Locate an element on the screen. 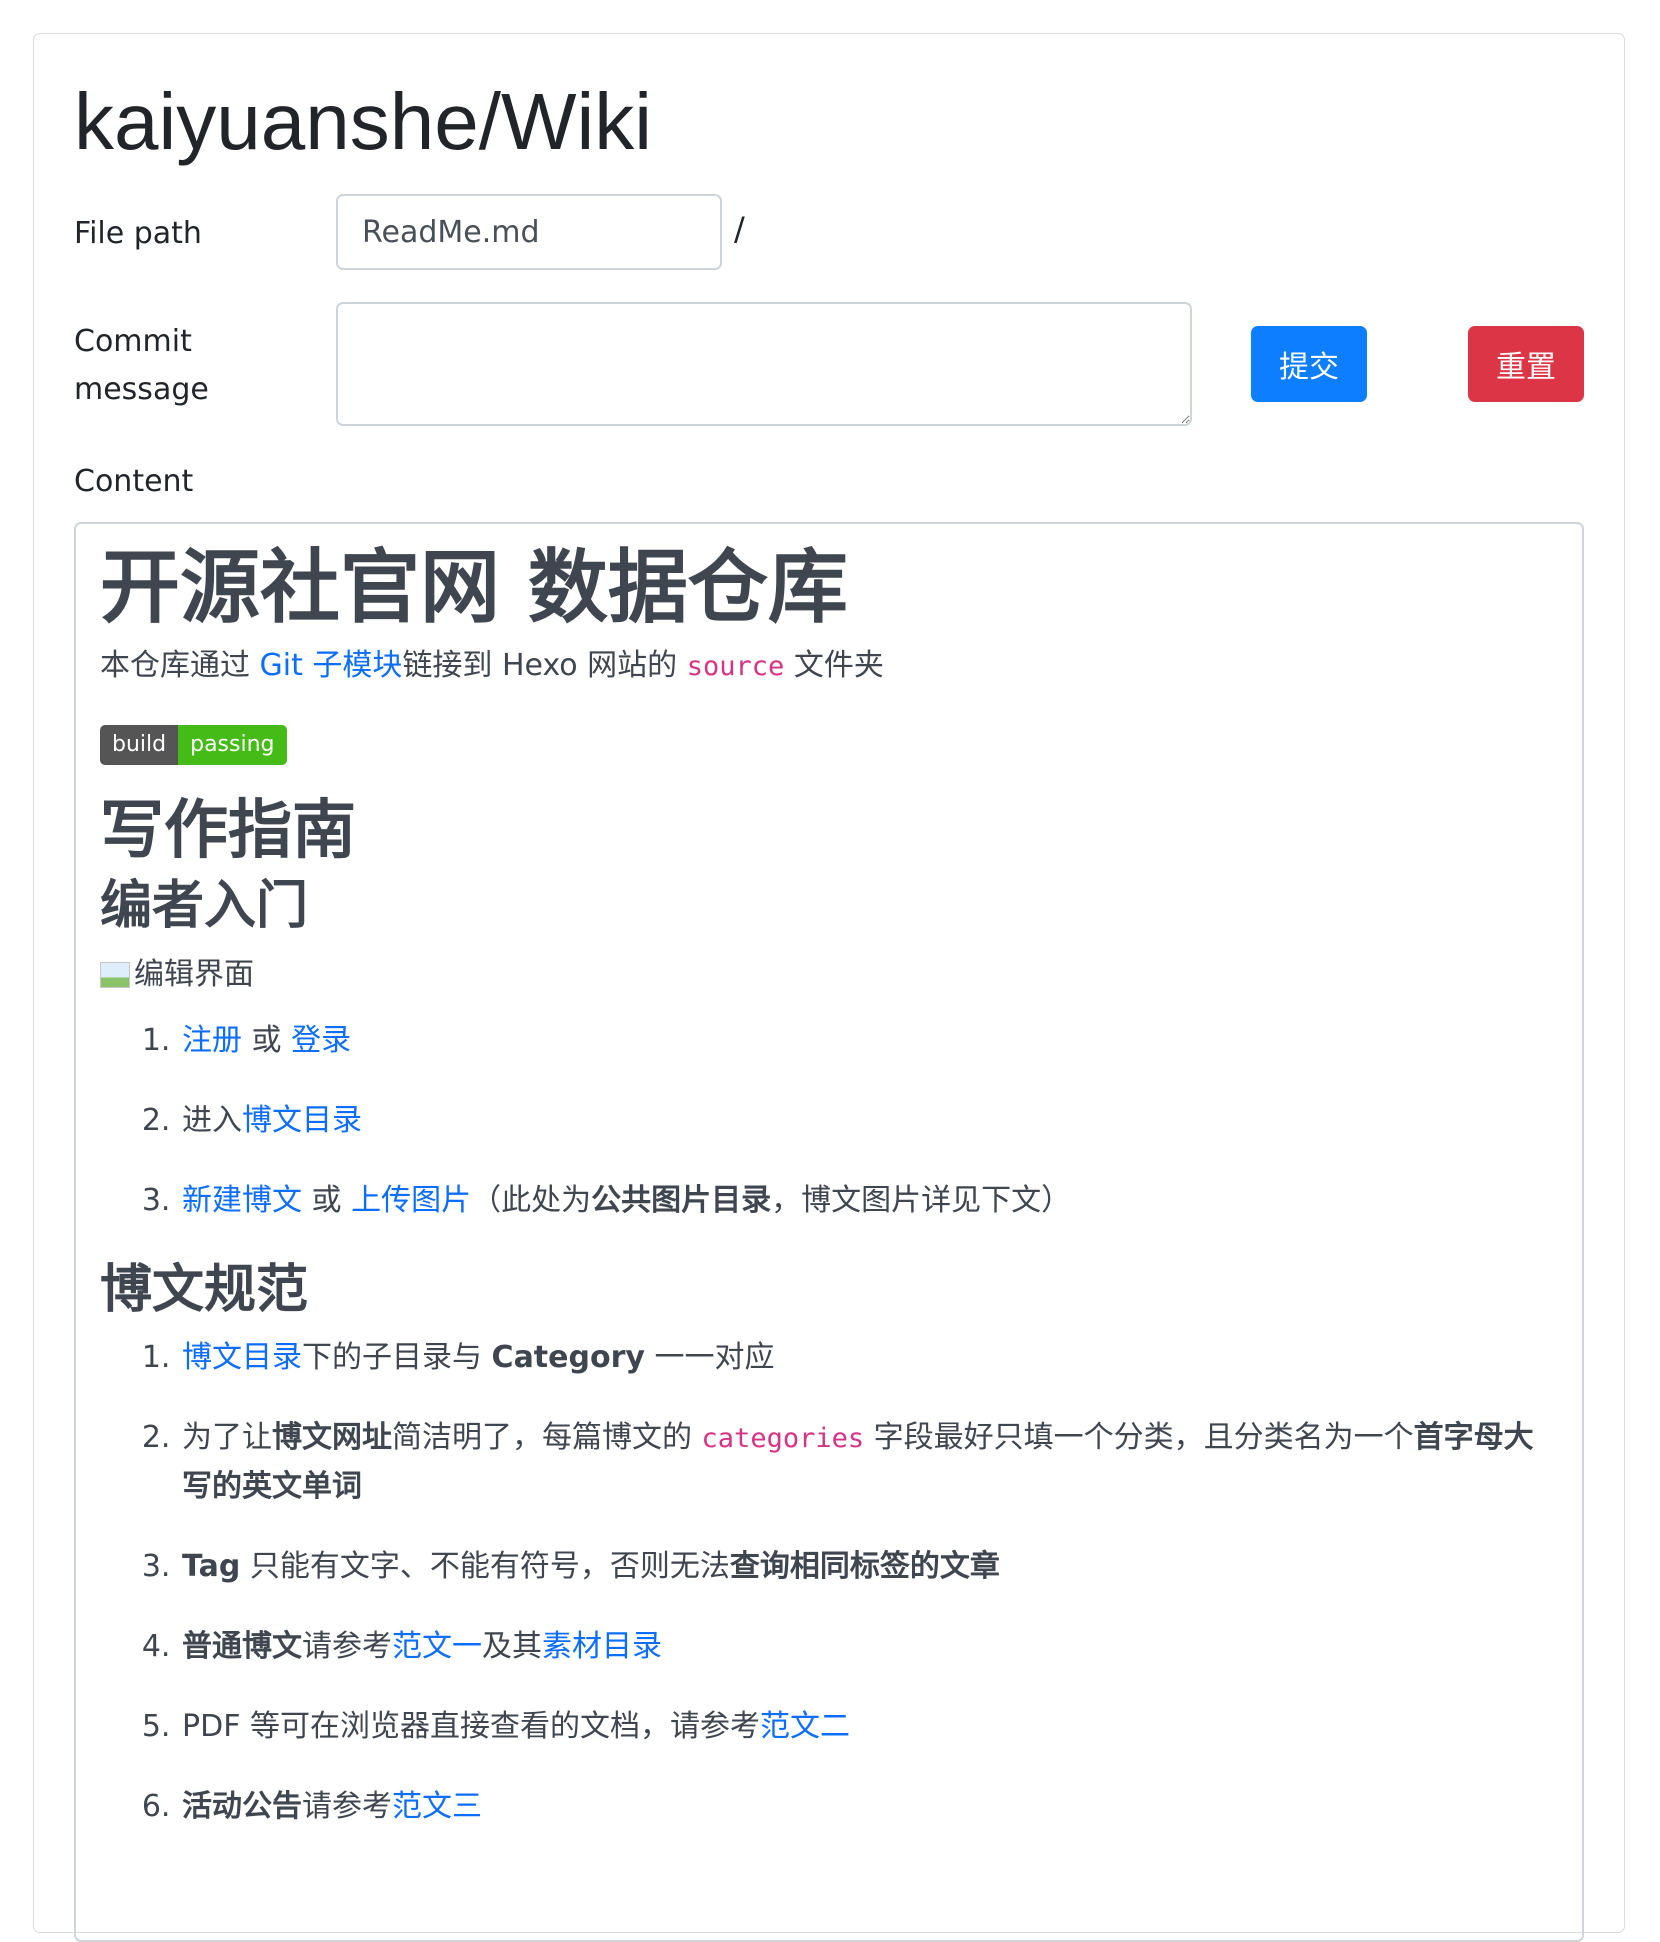 Image resolution: width=1660 pixels, height=1942 pixels. badge-label: build is located at coordinates (139, 745).